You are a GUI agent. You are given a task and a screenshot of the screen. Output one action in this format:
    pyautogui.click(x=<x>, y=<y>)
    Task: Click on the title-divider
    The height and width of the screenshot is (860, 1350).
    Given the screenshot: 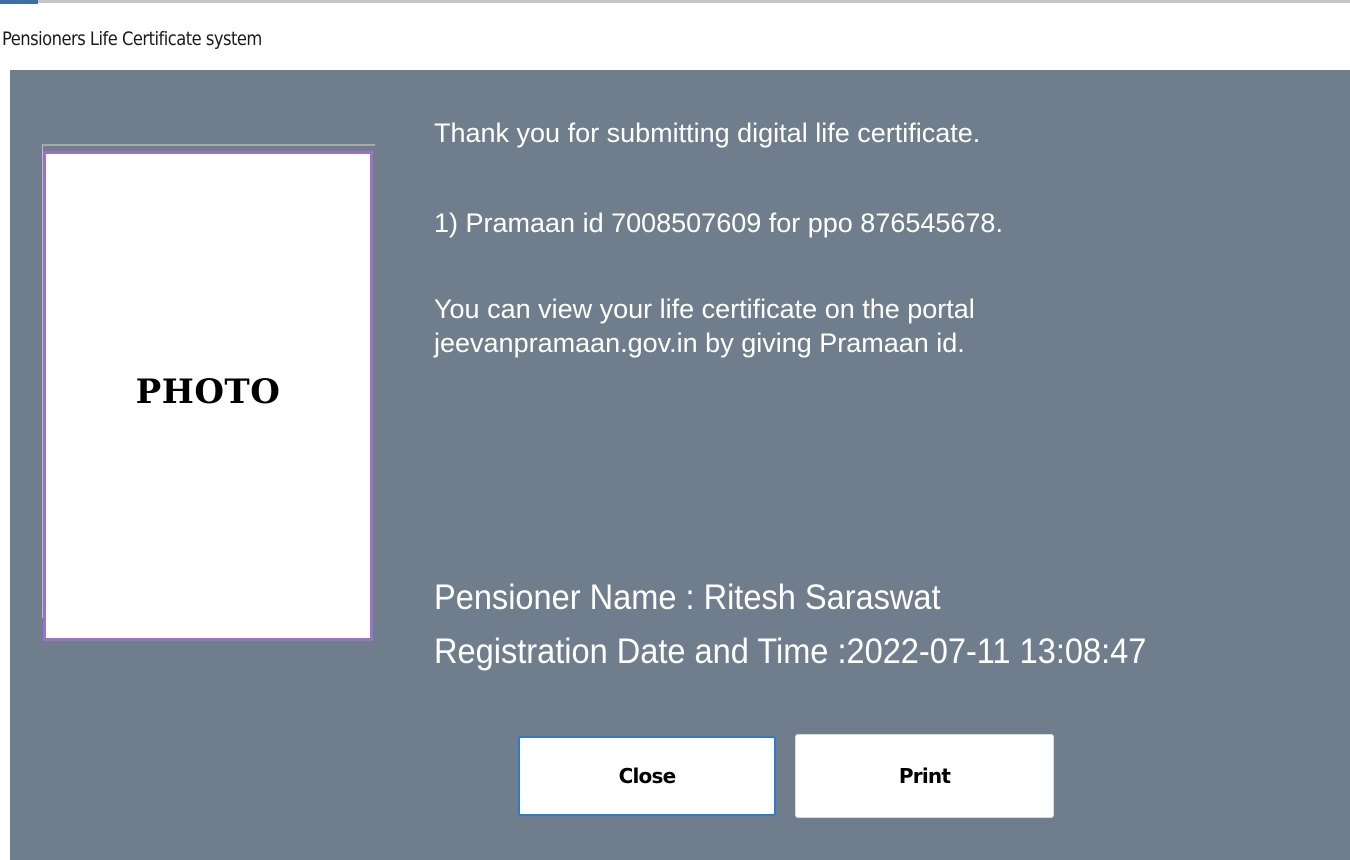 What is the action you would take?
    pyautogui.click(x=675, y=1)
    